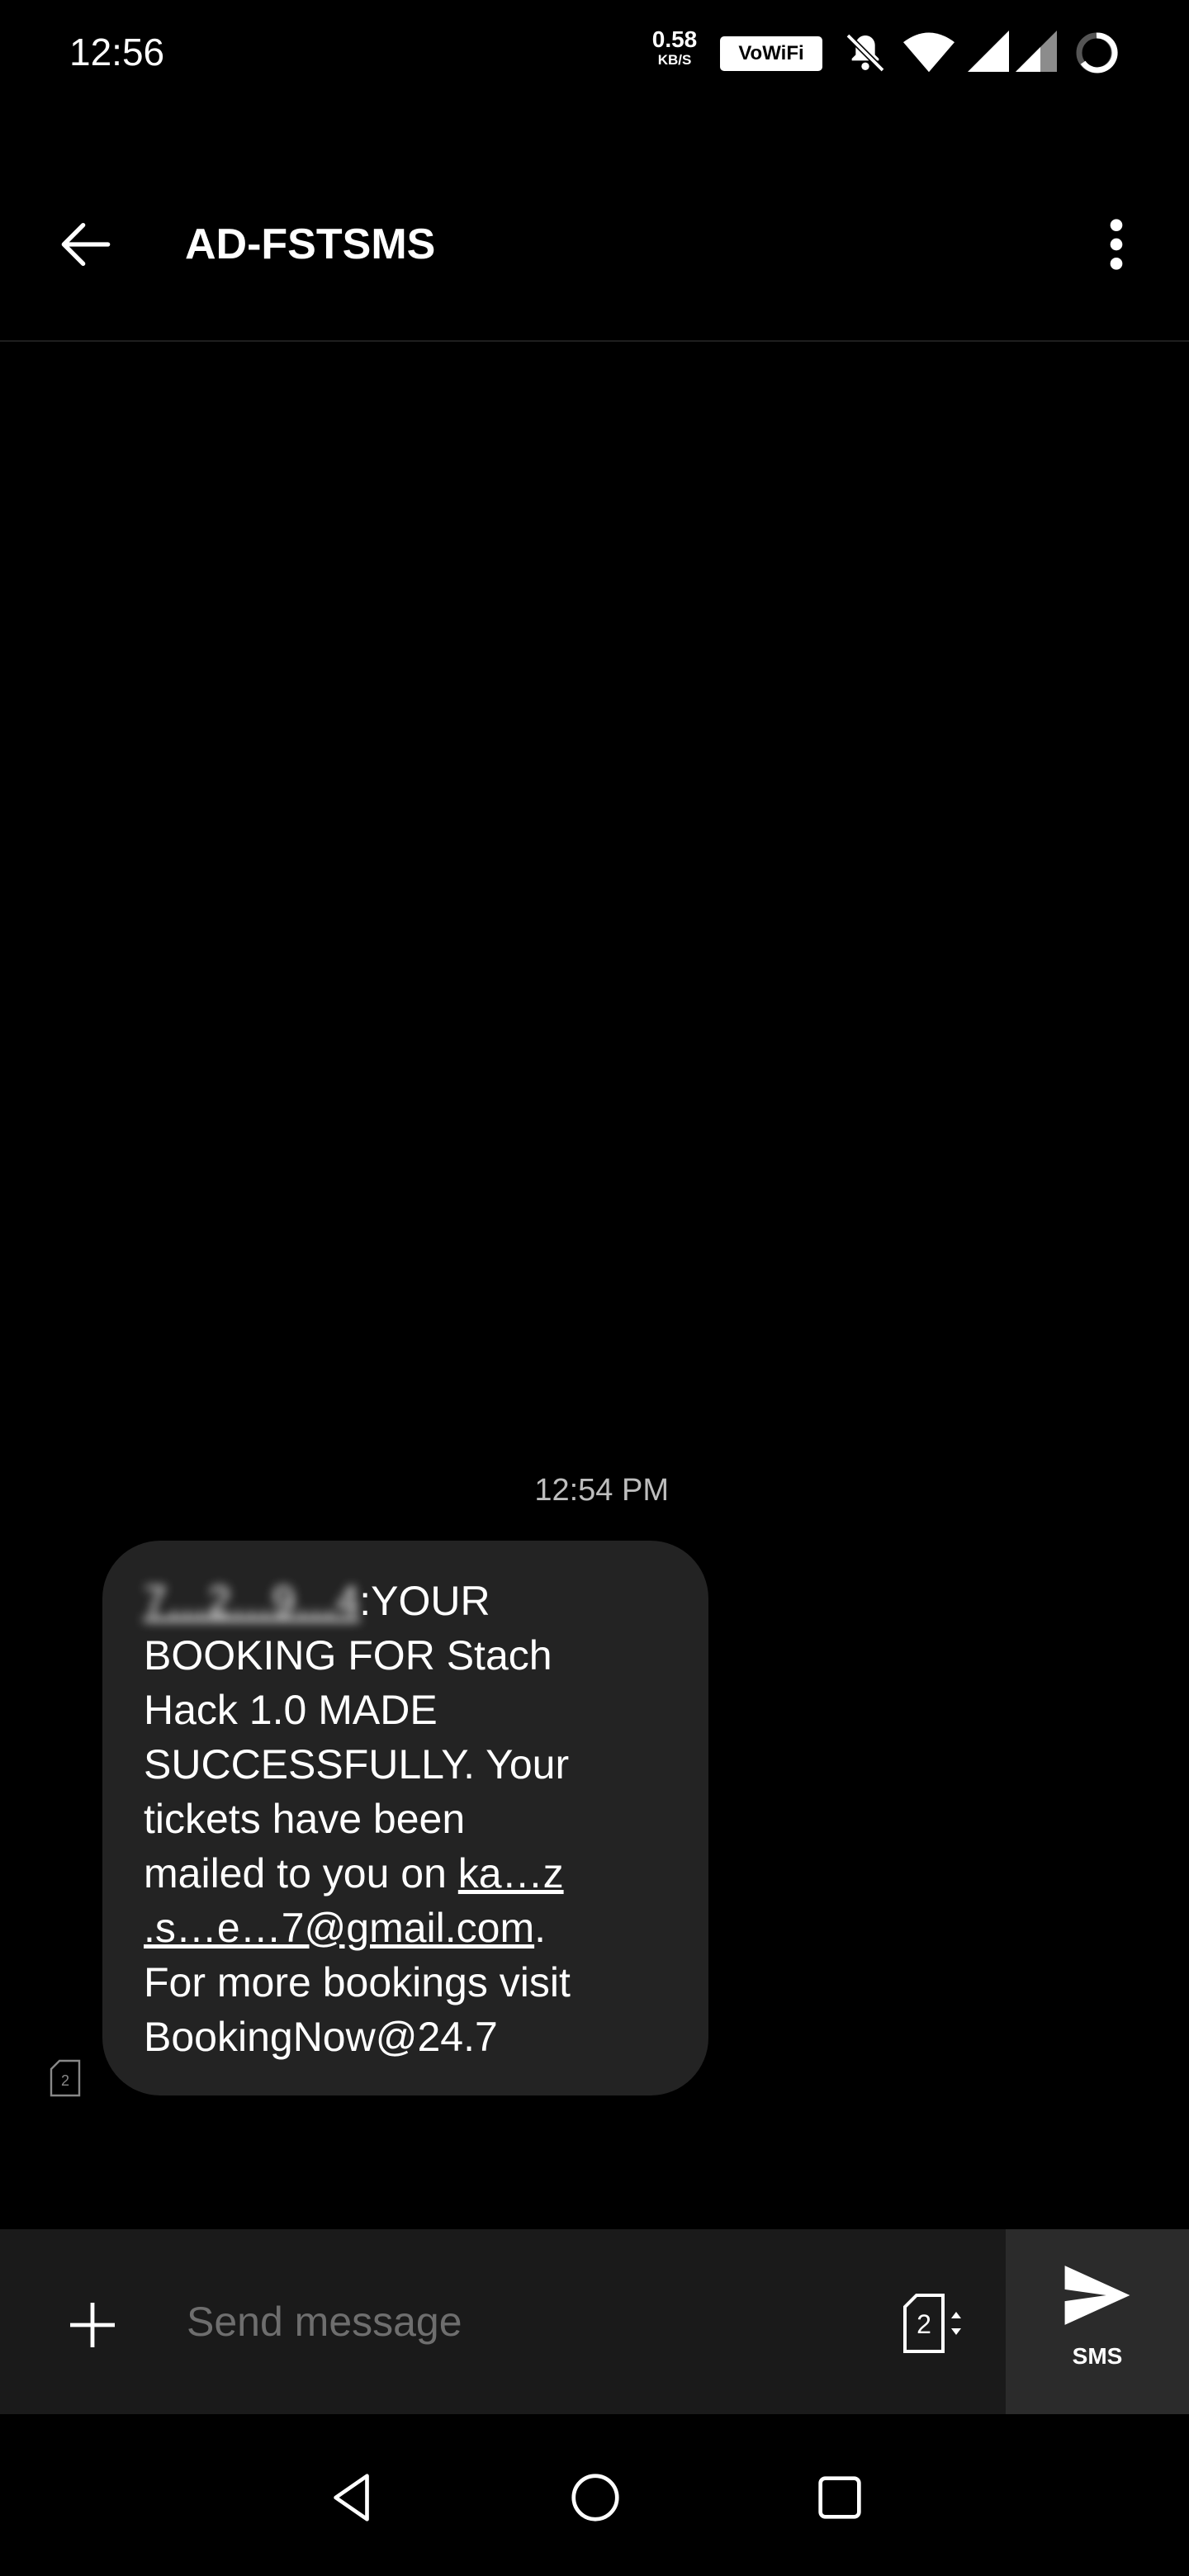 The image size is (1189, 2576). I want to click on message-sim-slot: 2, so click(65, 2080).